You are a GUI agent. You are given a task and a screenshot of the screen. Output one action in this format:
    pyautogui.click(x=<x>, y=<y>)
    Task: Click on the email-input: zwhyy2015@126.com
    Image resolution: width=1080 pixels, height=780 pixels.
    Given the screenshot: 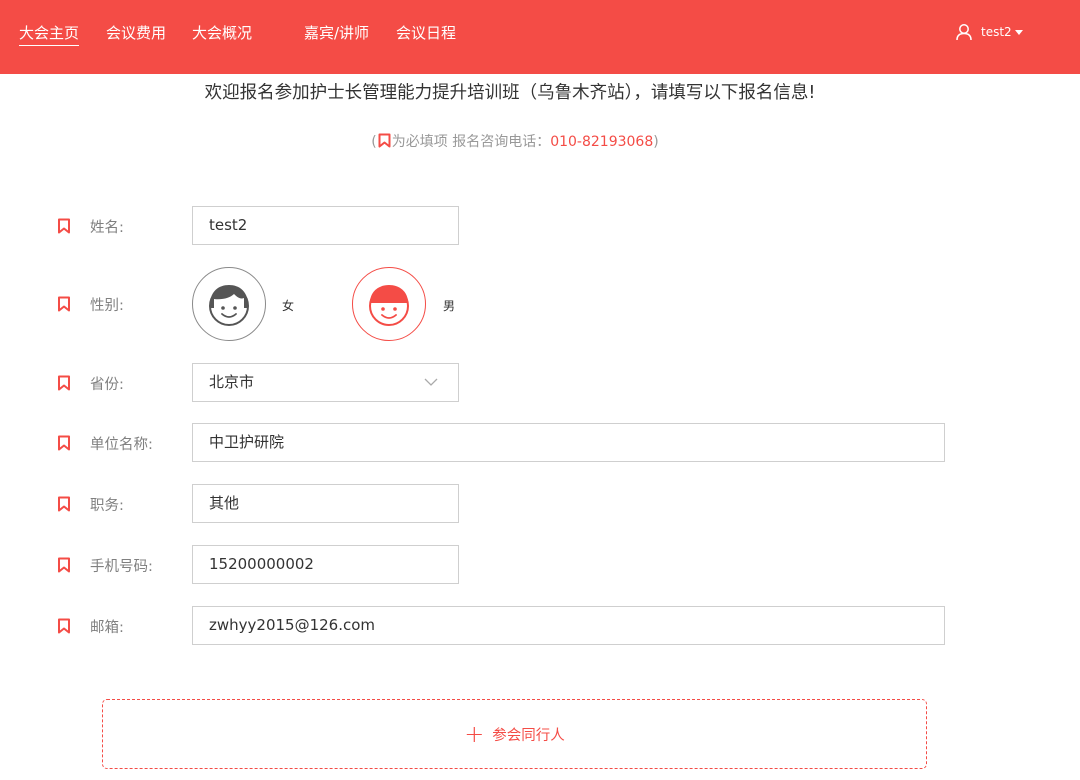 What is the action you would take?
    pyautogui.click(x=568, y=625)
    